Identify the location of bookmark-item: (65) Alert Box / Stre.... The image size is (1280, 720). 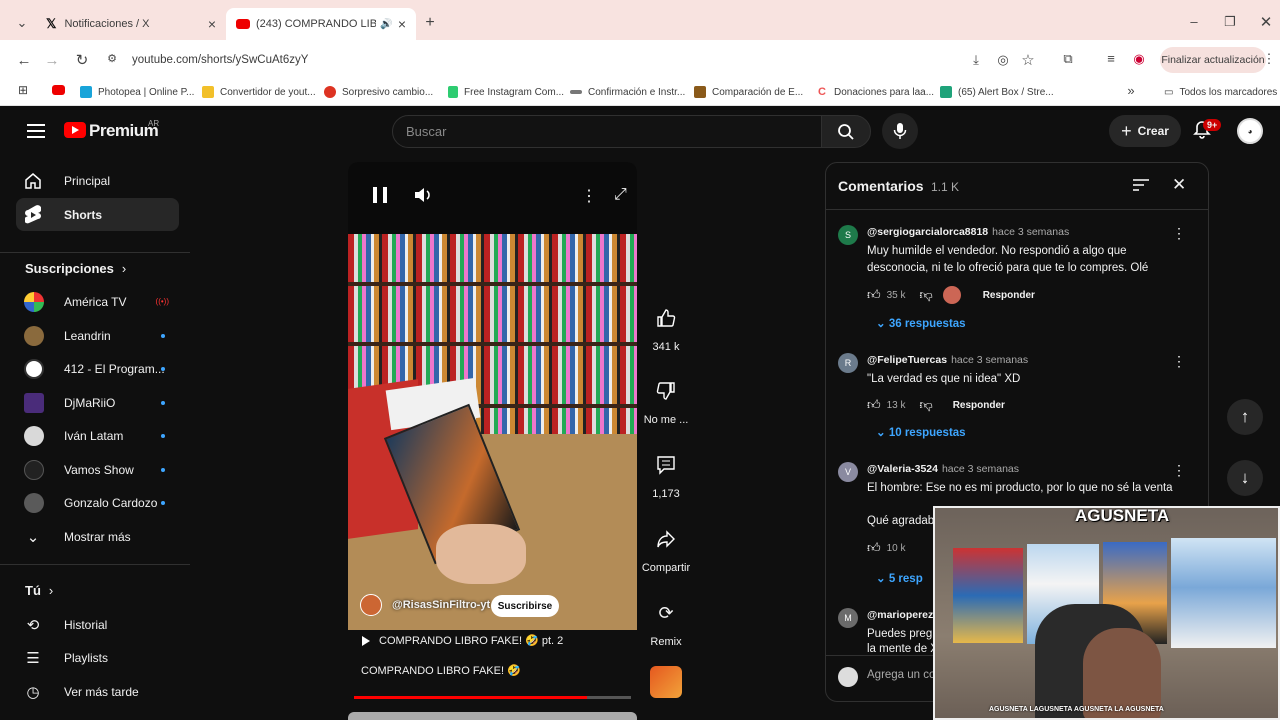
(997, 92).